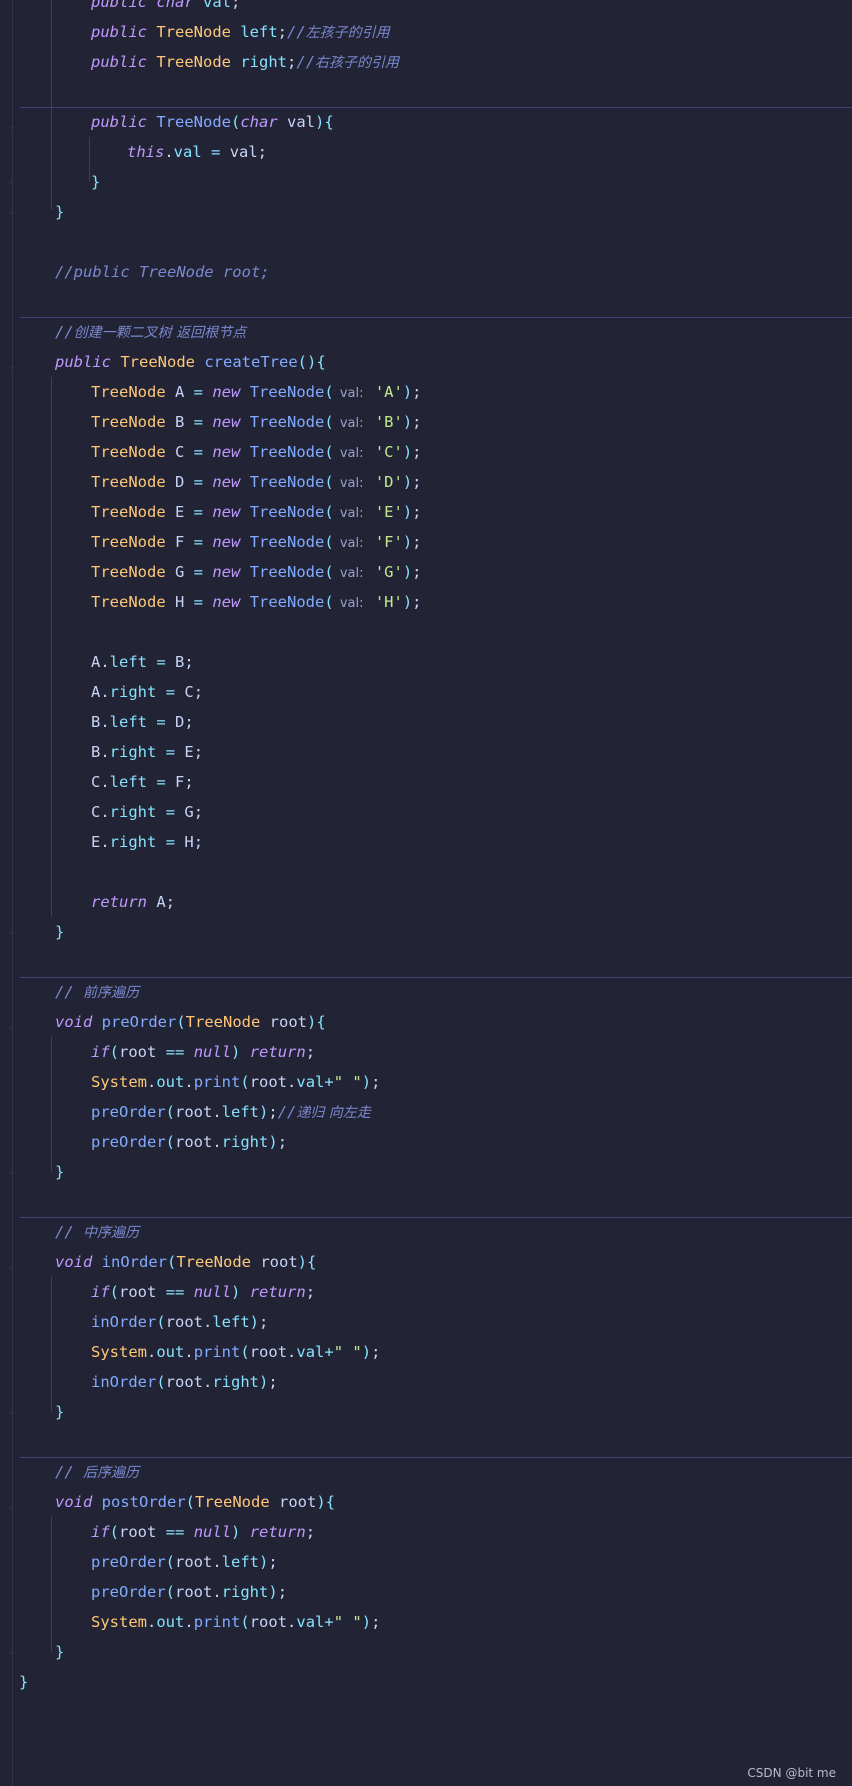  What do you see at coordinates (426, 602) in the screenshot?
I see `code-line: TreeNode H = new TreeNode( val: 'H');` at bounding box center [426, 602].